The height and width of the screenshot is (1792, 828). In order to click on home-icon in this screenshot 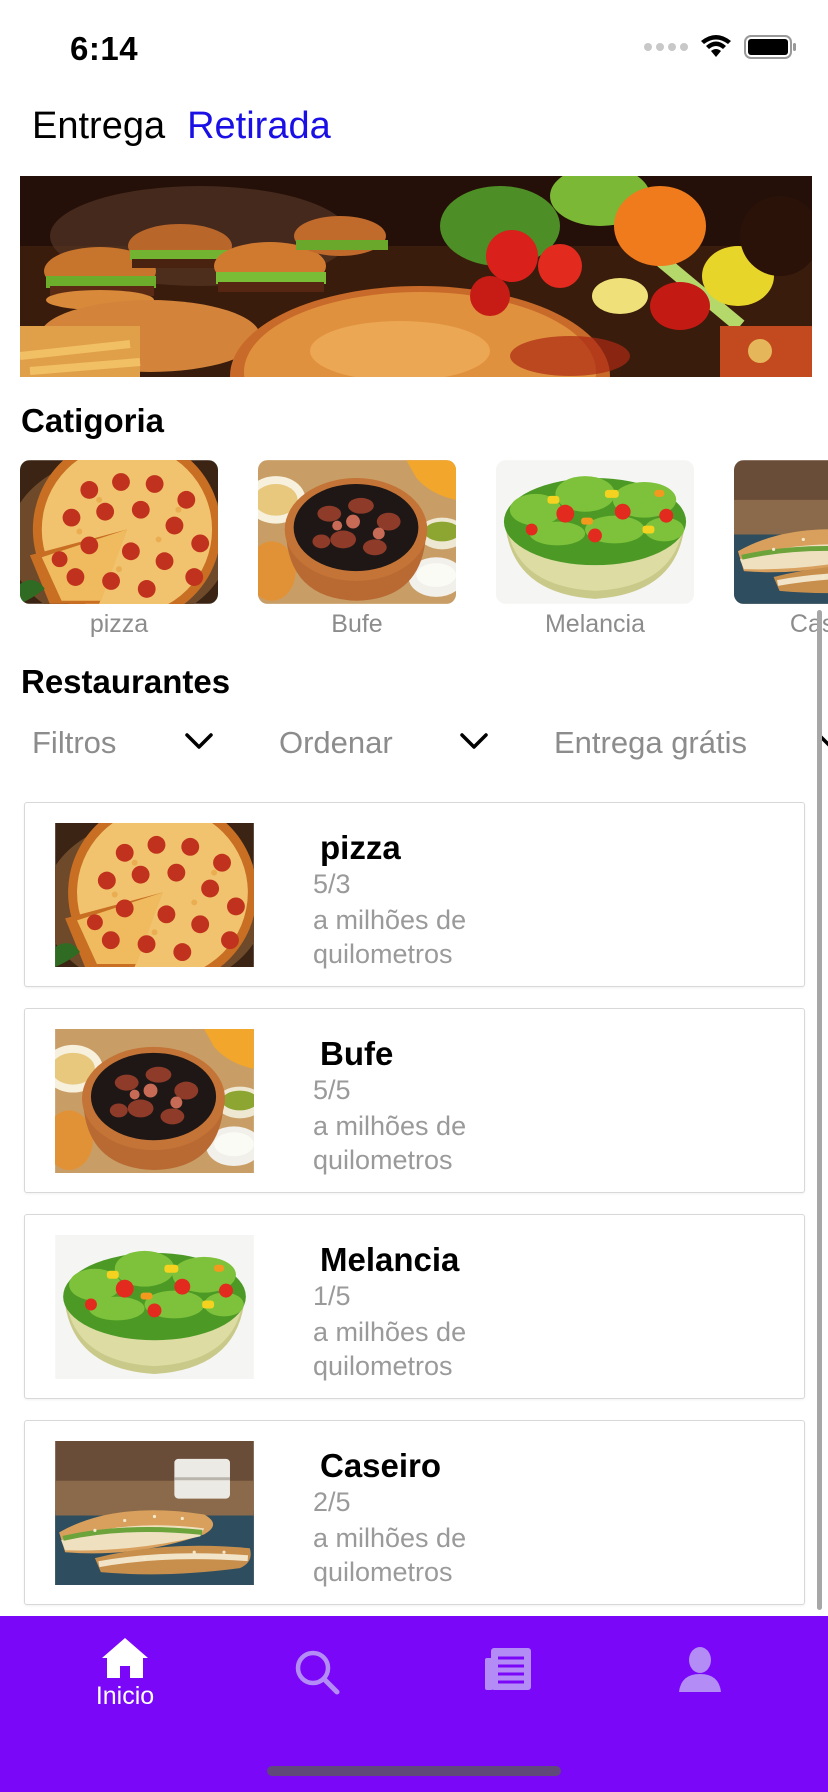, I will do `click(125, 1658)`.